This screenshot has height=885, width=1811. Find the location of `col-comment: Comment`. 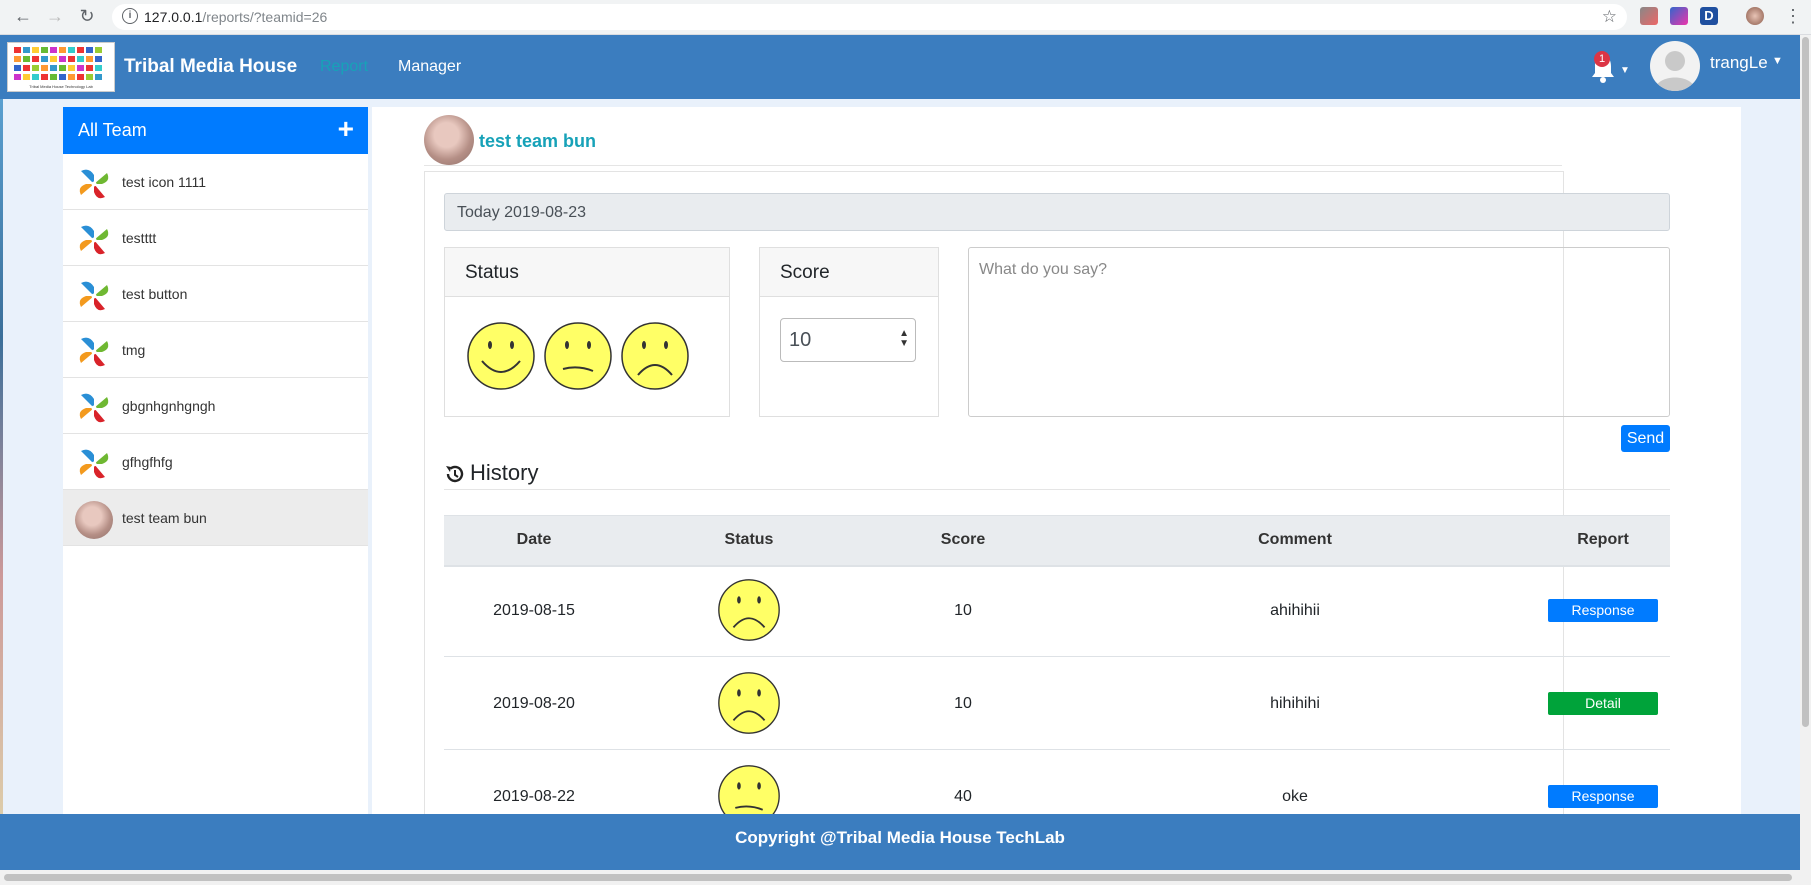

col-comment: Comment is located at coordinates (1295, 539).